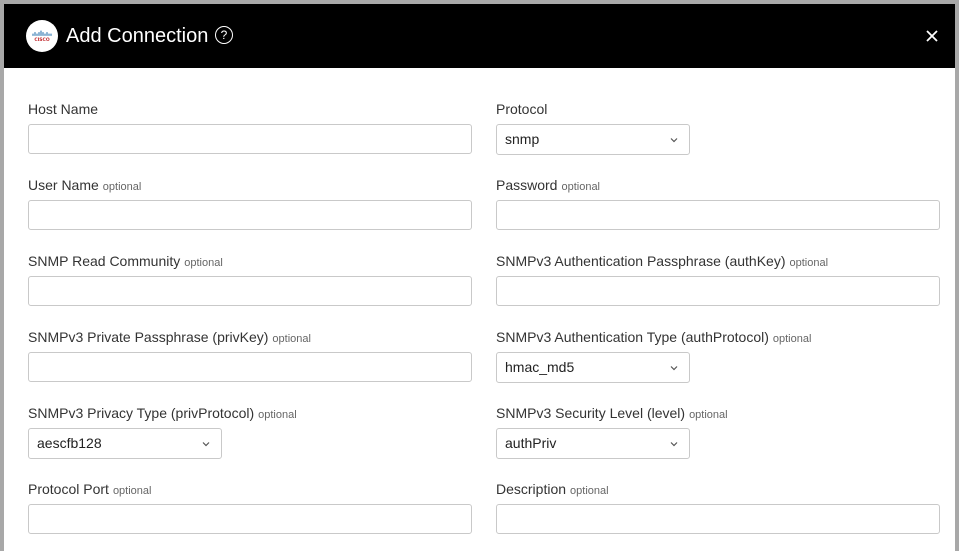  What do you see at coordinates (718, 215) in the screenshot?
I see `password-input` at bounding box center [718, 215].